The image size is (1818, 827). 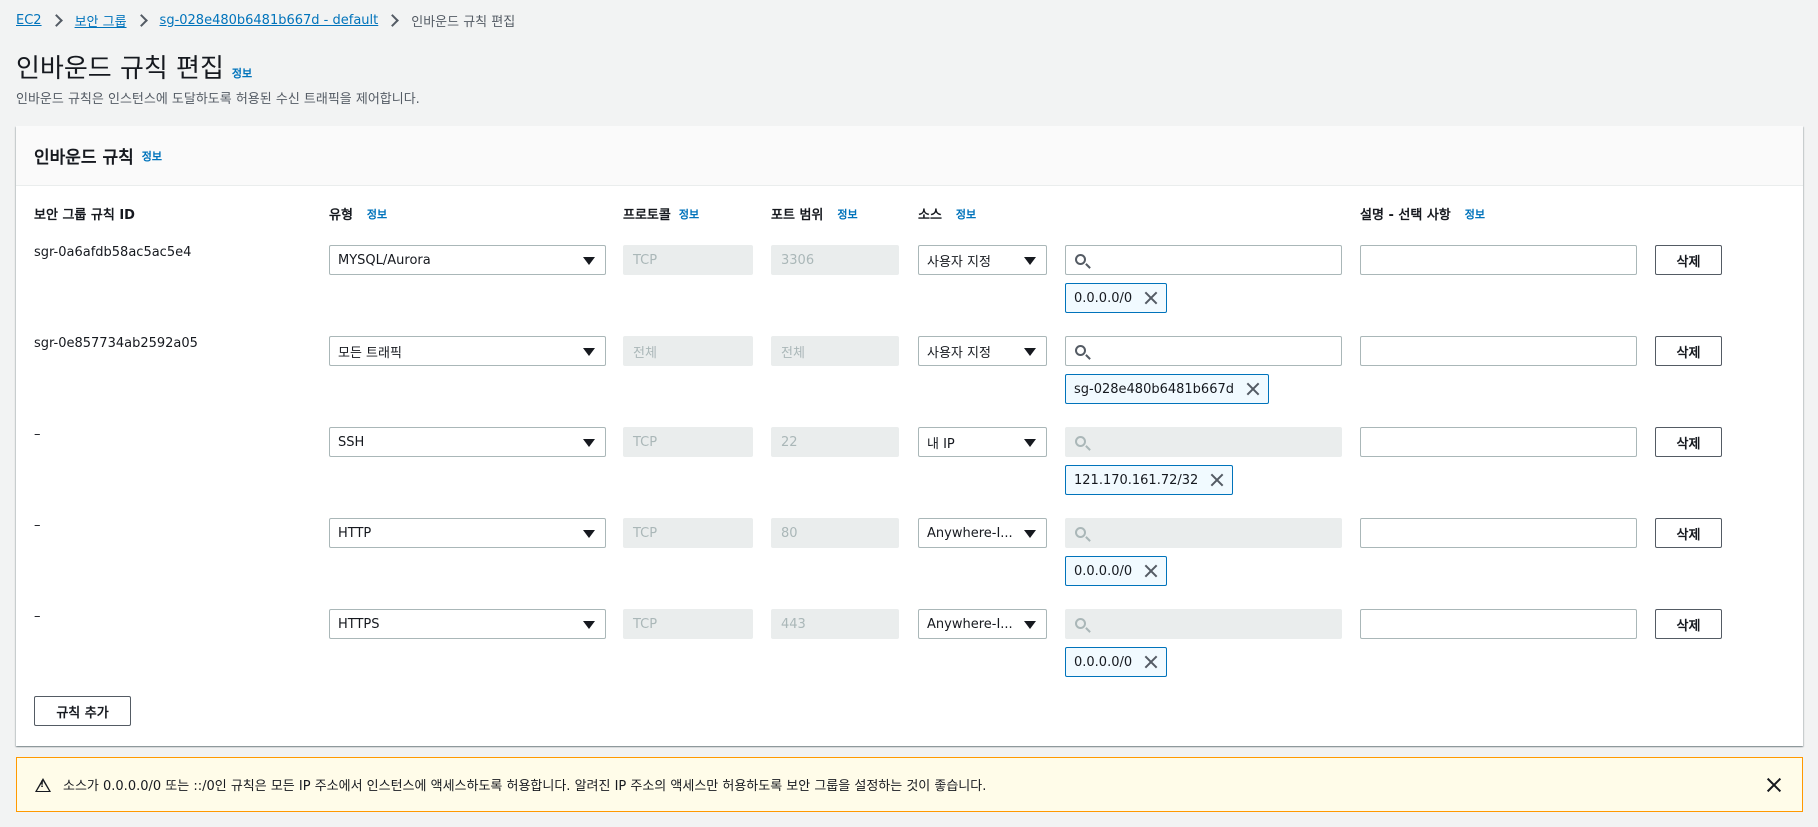 I want to click on col-description: 설명 - 선택 사항 정보, so click(x=1422, y=214).